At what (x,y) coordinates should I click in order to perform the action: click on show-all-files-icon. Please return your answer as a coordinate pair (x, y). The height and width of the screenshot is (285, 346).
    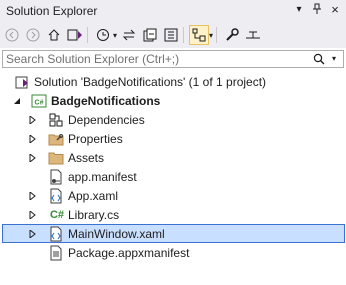
    Looking at the image, I should click on (171, 35).